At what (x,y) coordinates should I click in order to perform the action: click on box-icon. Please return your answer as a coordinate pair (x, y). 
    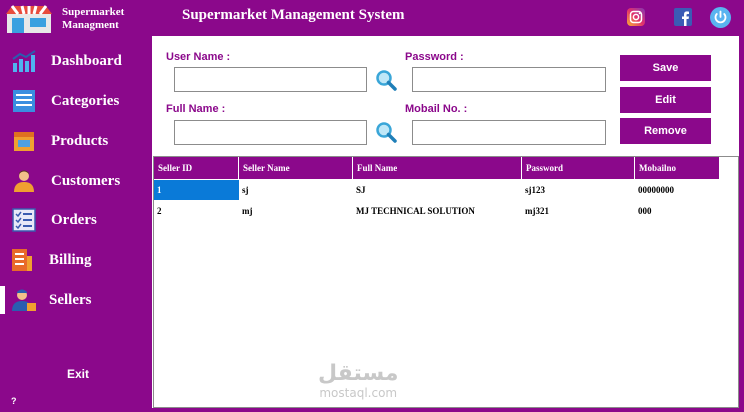
    Looking at the image, I should click on (24, 141).